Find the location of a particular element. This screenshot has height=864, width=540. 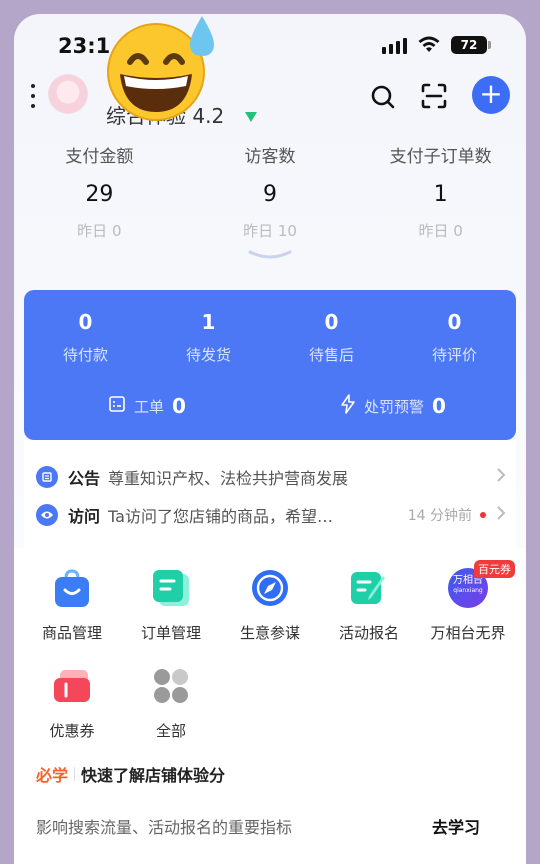

stat-value: 9 is located at coordinates (270, 194).